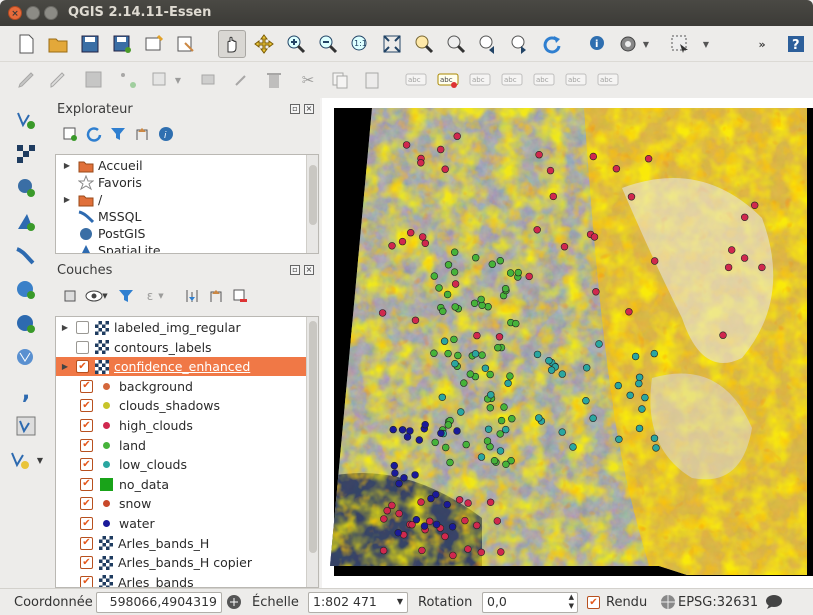 The height and width of the screenshot is (615, 813). Describe the element at coordinates (70, 134) in the screenshot. I see `add-selected-layers-icon` at that location.